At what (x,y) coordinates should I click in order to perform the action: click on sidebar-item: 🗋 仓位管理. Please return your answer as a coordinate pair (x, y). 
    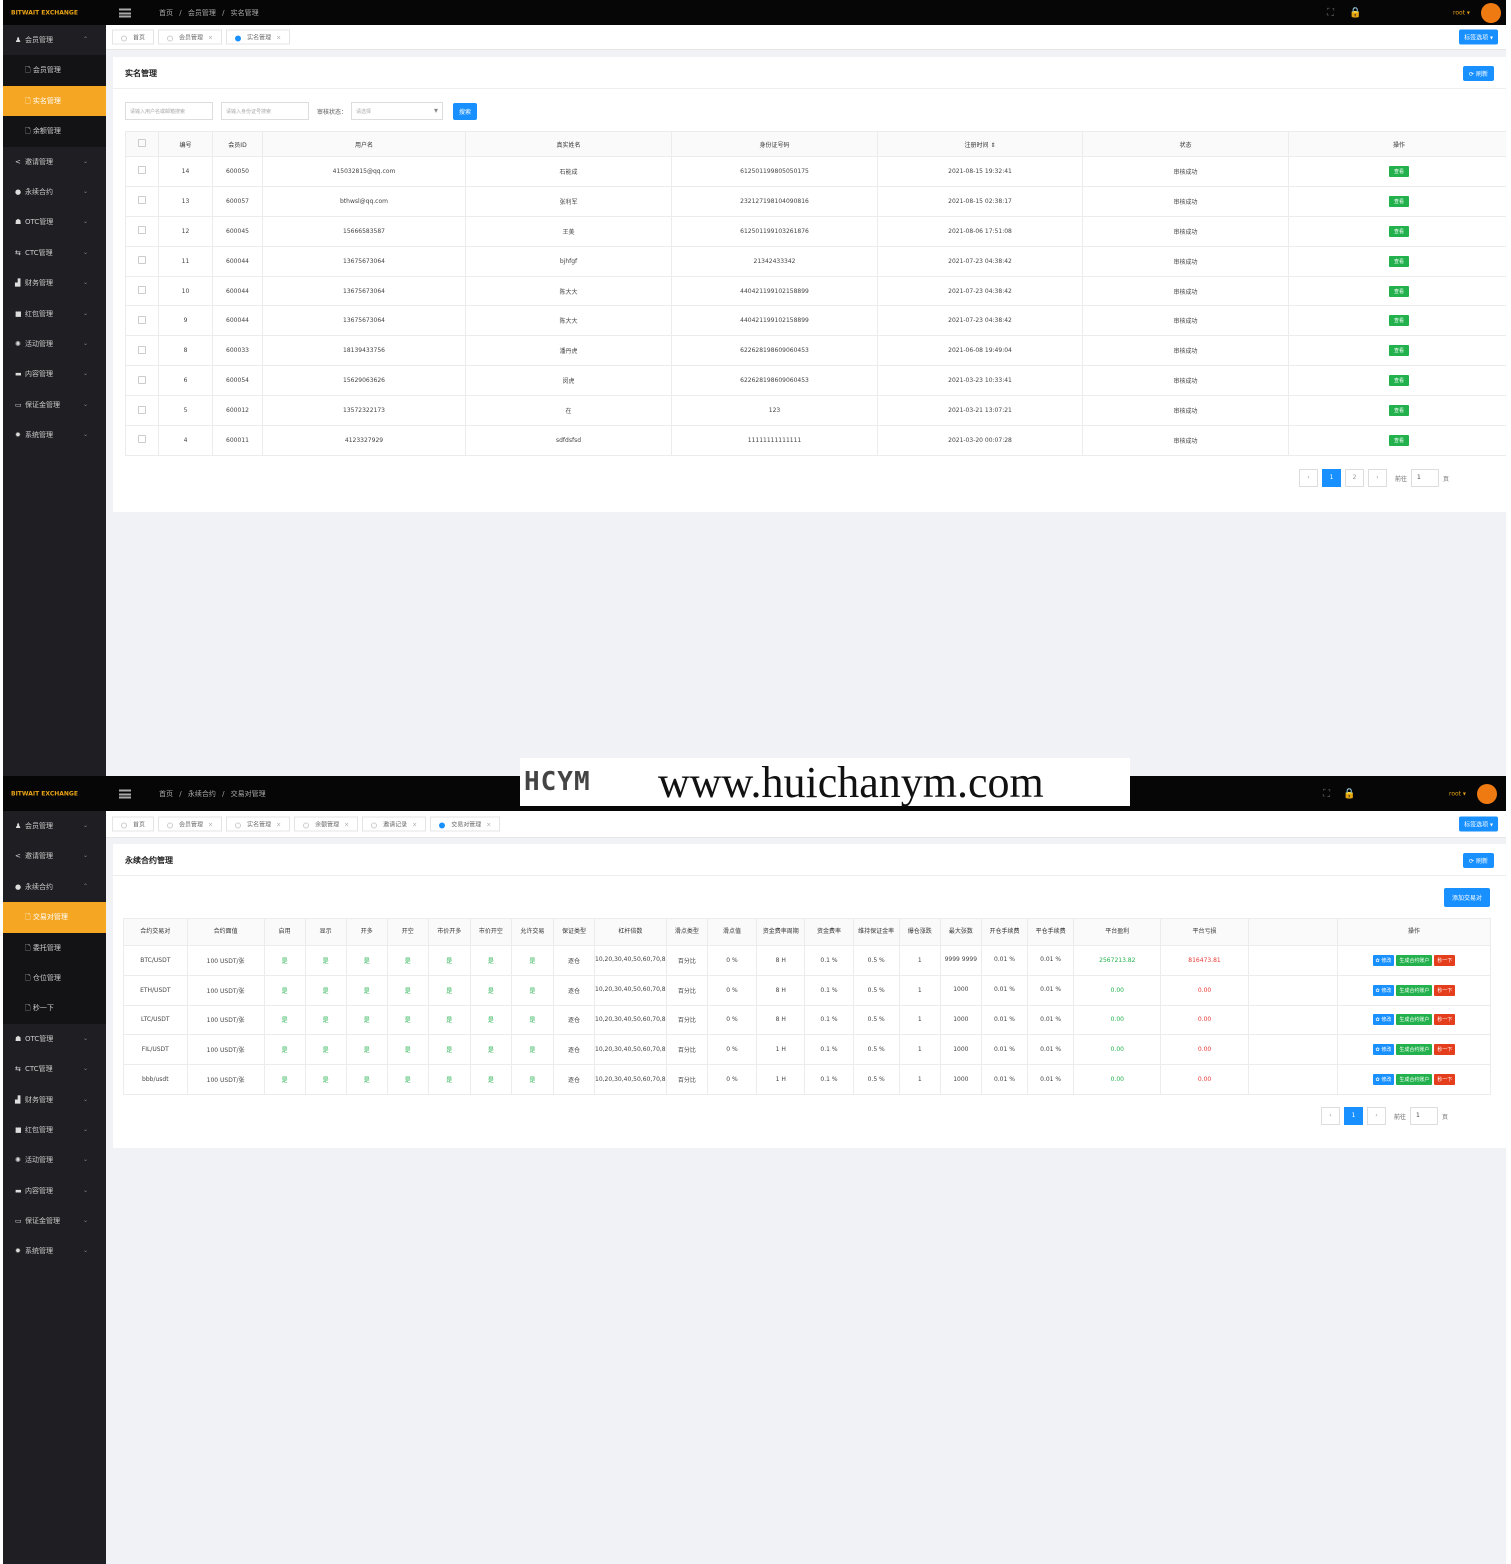
    Looking at the image, I should click on (54, 978).